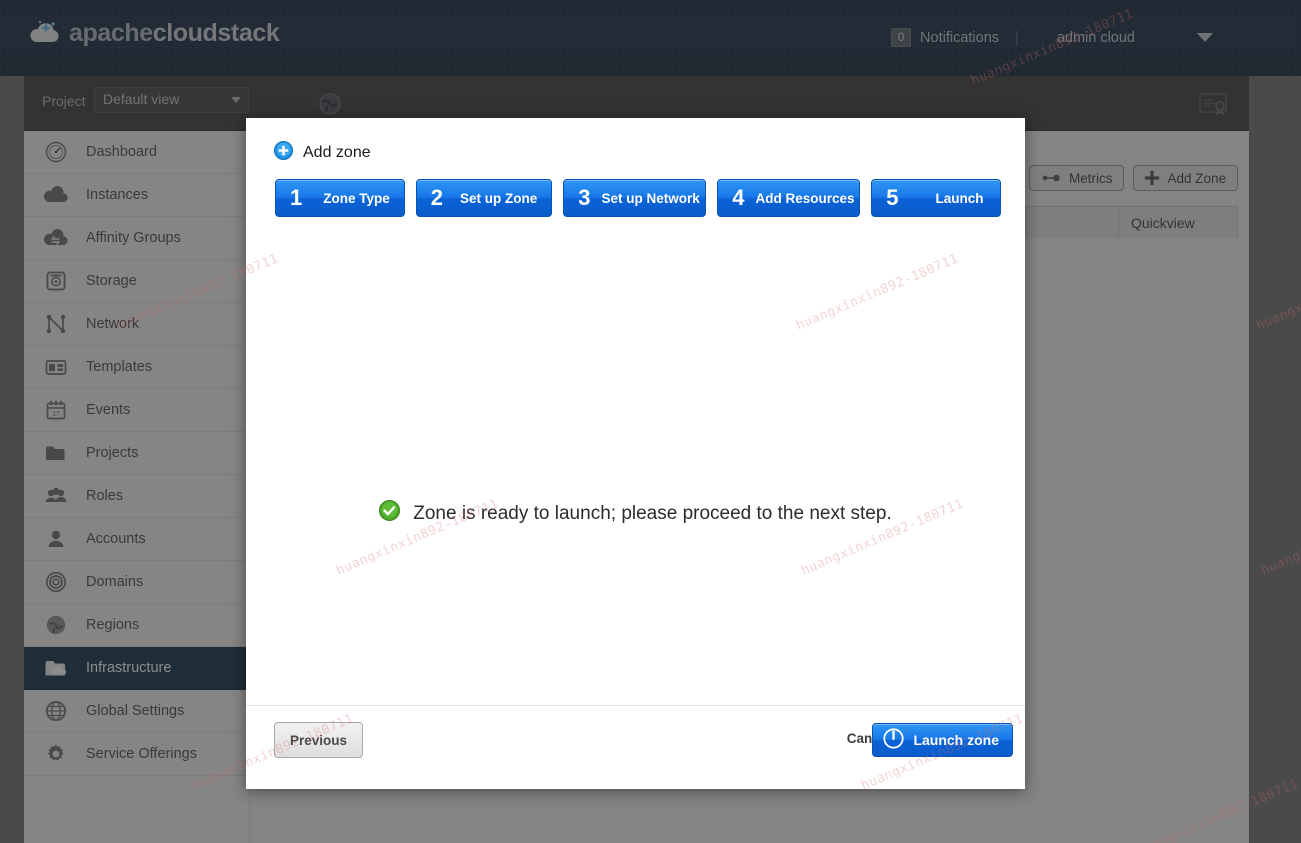  I want to click on launch-zone-label: Launch zone, so click(956, 740).